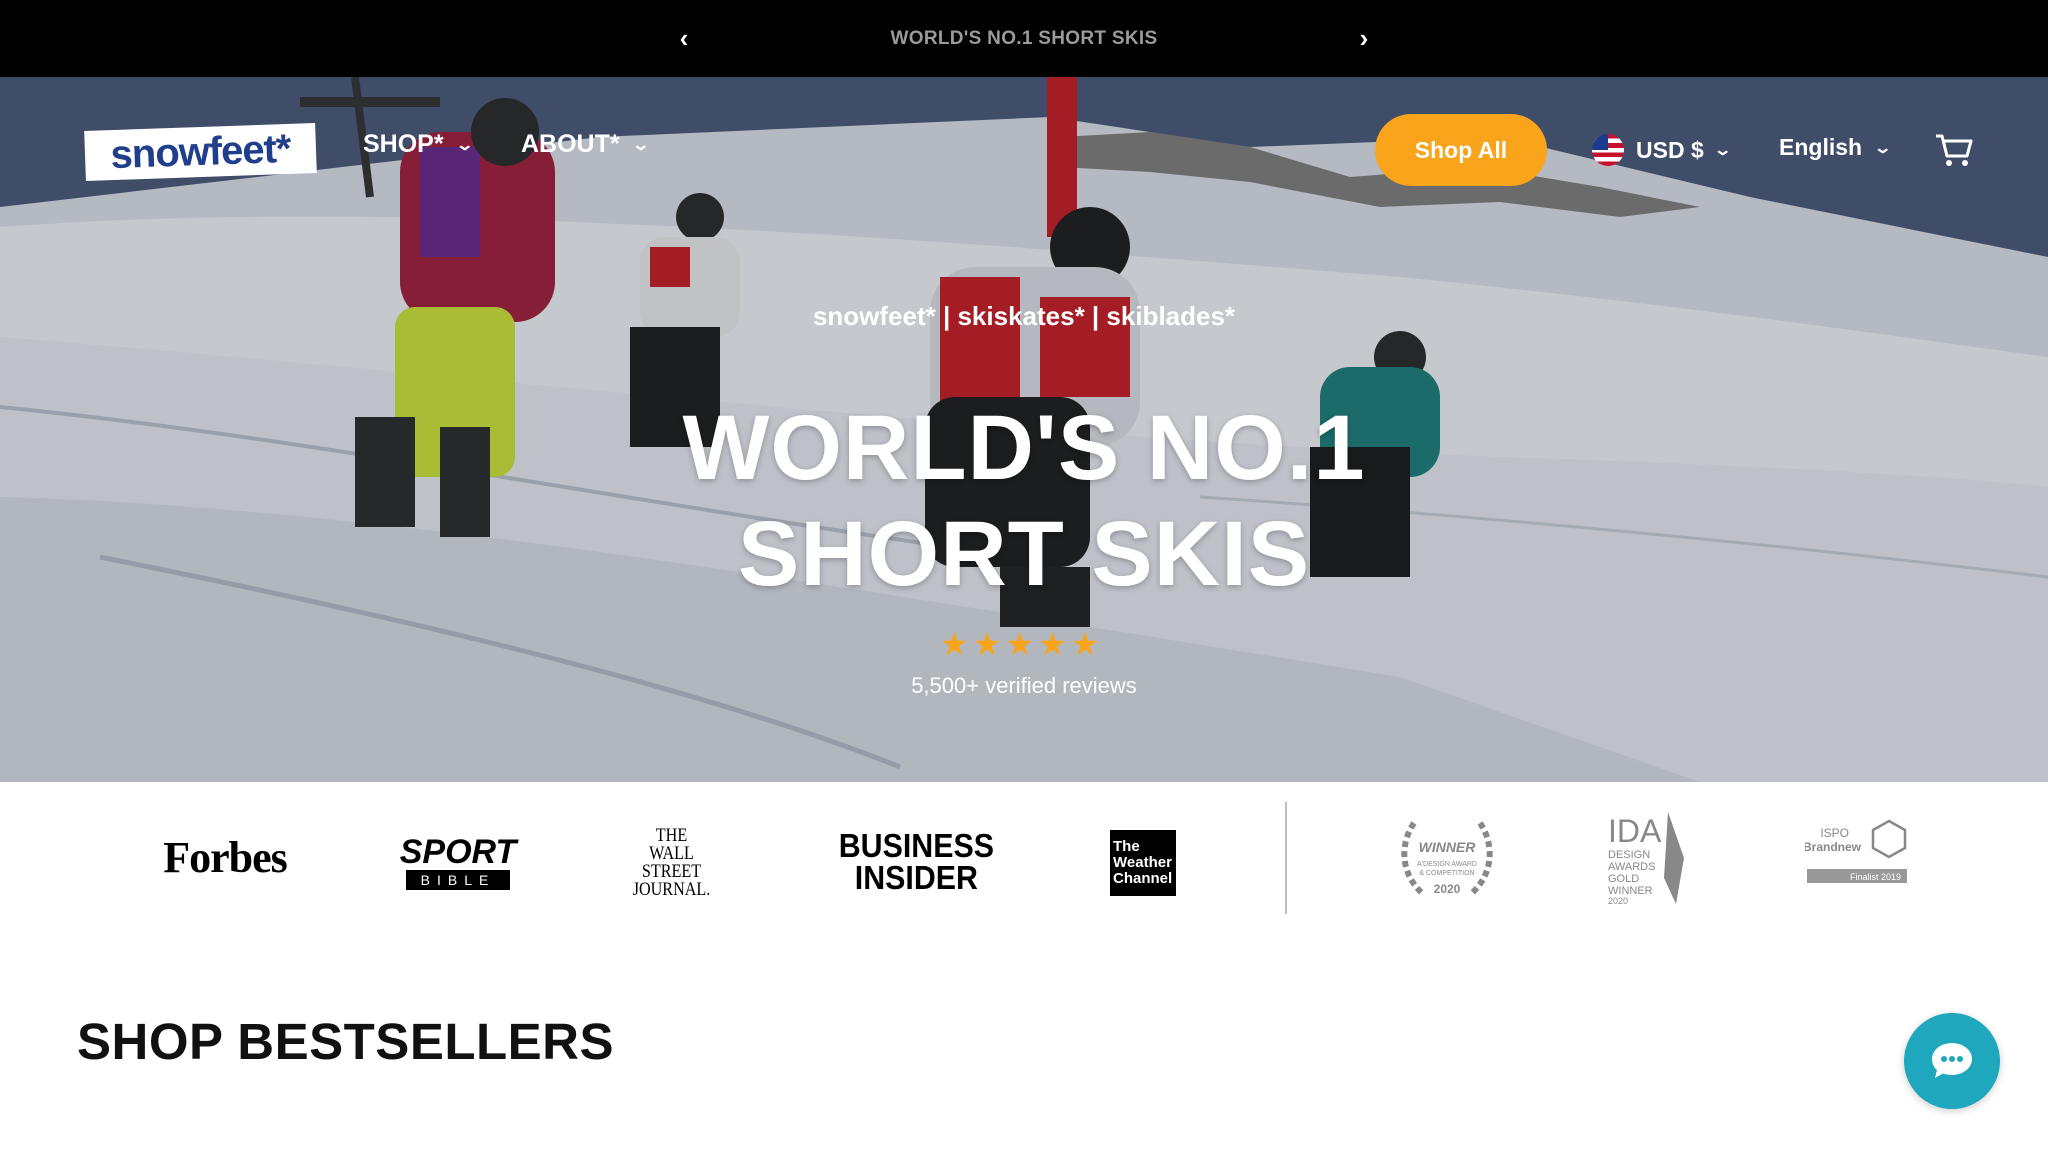 This screenshot has height=1152, width=2048. I want to click on adesign-award-logo: WINNER A'DESIGN AWARD & COMPETITION 2020, so click(1447, 858).